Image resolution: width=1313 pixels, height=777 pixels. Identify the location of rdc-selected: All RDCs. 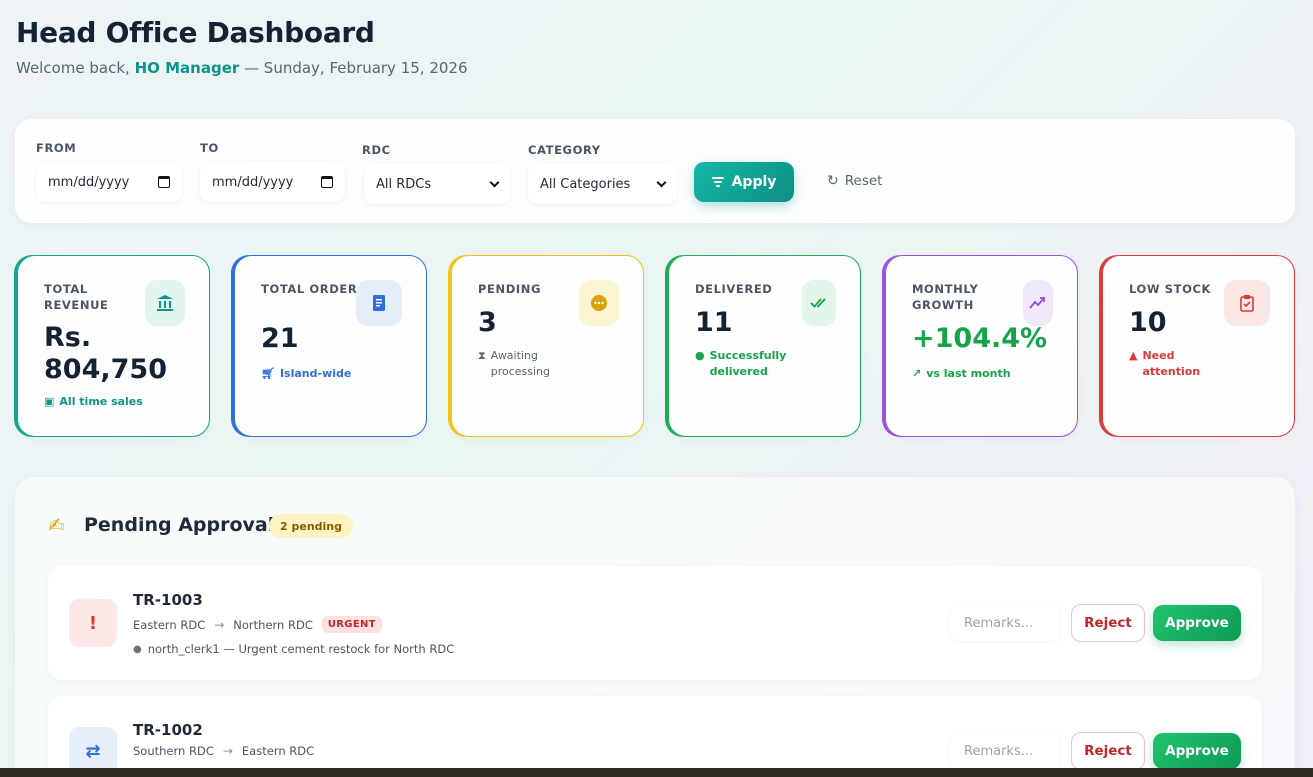
(404, 184).